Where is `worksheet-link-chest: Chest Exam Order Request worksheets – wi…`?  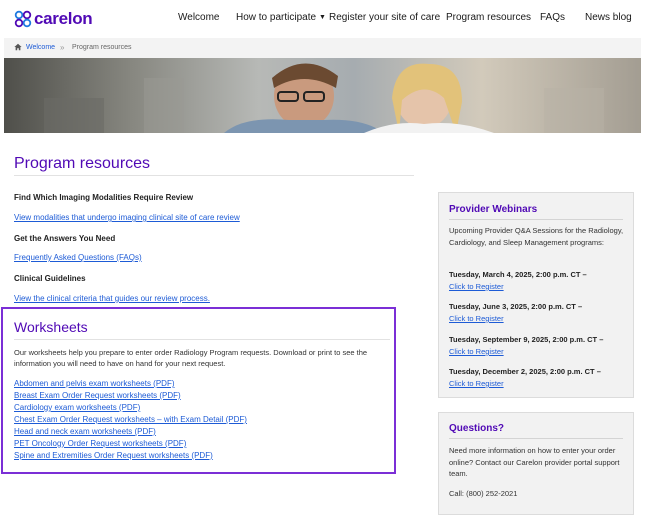 worksheet-link-chest: Chest Exam Order Request worksheets – wi… is located at coordinates (130, 419).